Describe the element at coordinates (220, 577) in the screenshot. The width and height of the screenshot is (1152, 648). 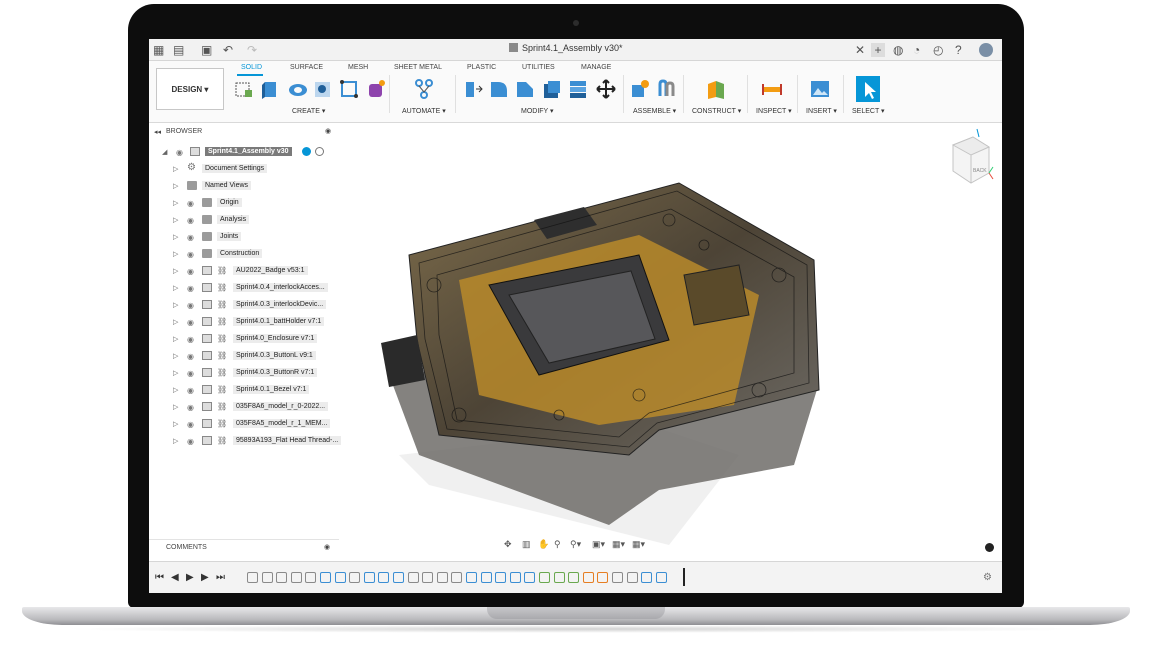
I see `timeline-end-icon: ⏭` at that location.